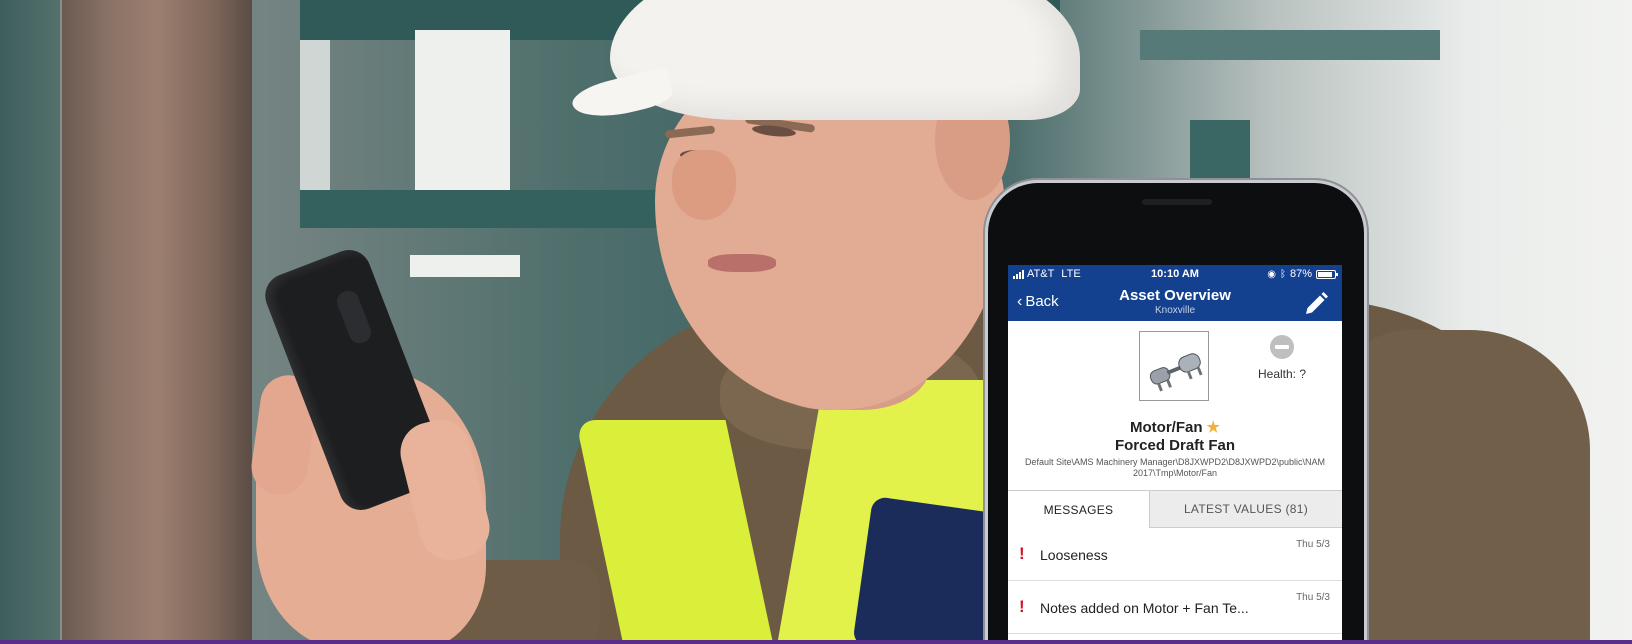 This screenshot has height=644, width=1632. Describe the element at coordinates (1175, 295) in the screenshot. I see `page-title: Asset Overview` at that location.